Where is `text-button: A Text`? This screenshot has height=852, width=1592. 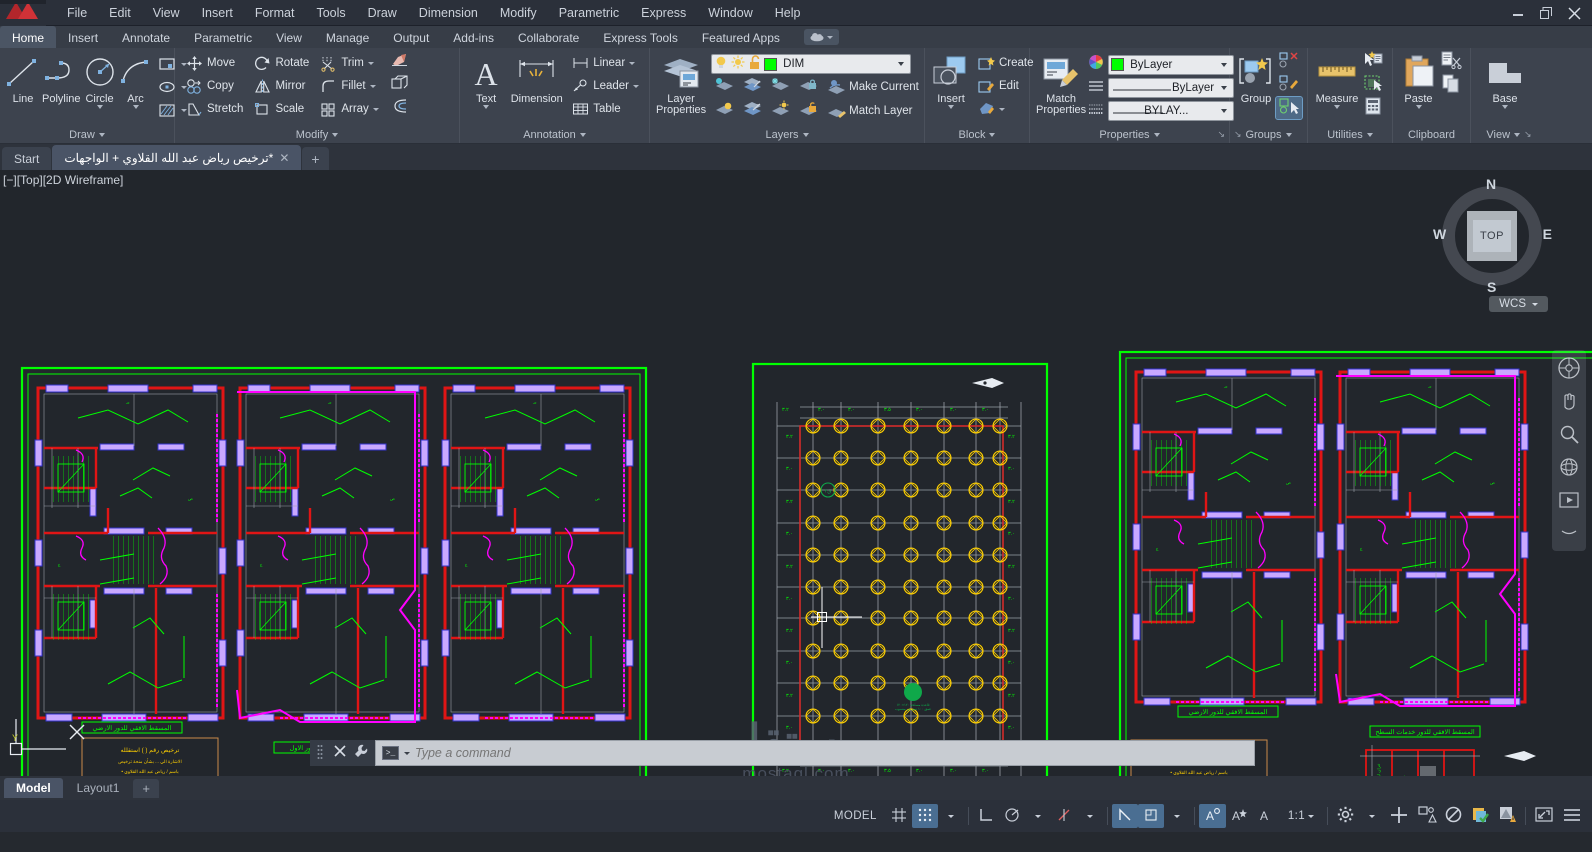
text-button: A Text is located at coordinates (486, 80).